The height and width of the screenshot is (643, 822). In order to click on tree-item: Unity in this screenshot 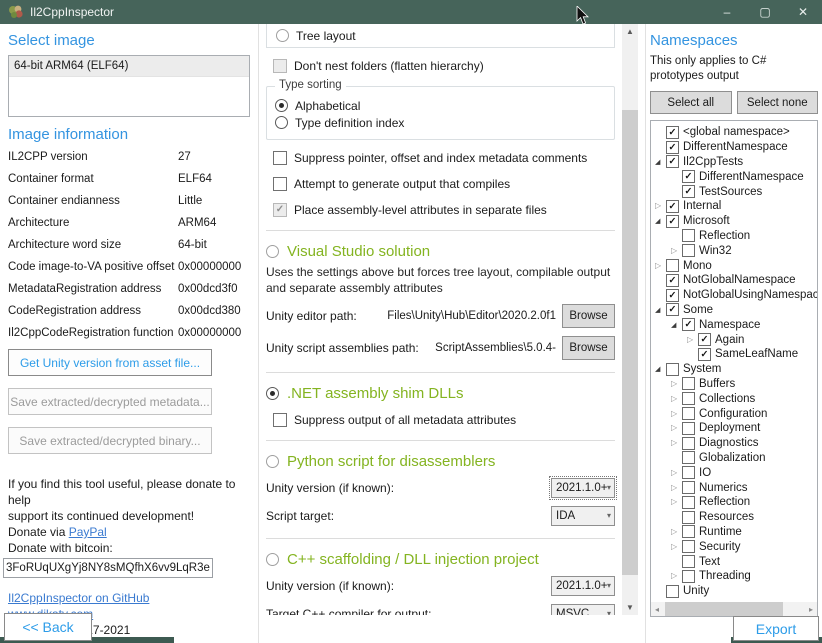, I will do `click(734, 591)`.